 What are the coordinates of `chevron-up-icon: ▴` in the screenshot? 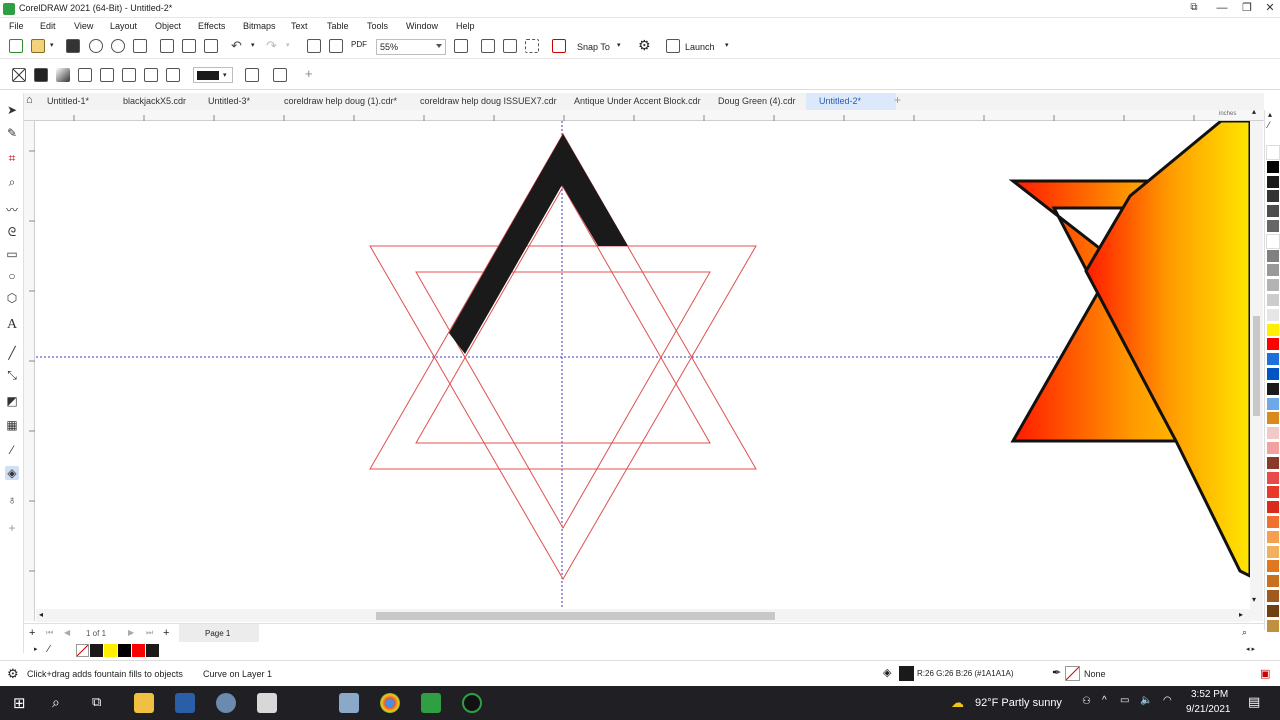 It's located at (1254, 111).